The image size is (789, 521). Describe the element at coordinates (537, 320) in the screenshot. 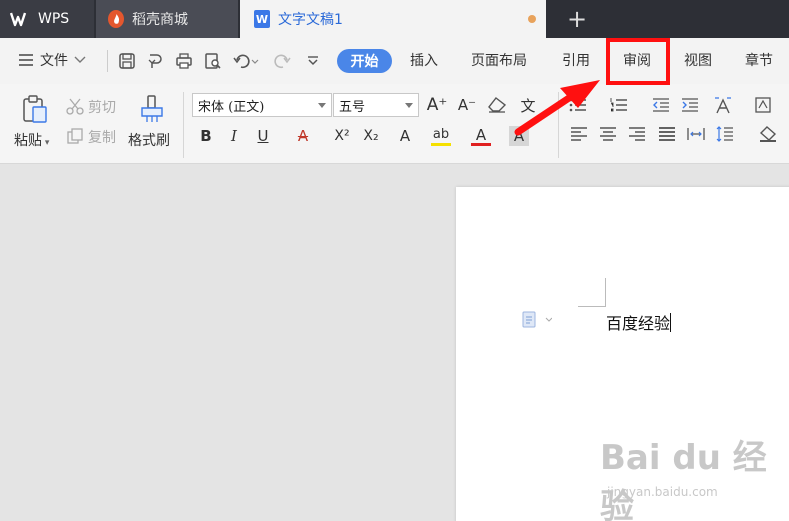

I see `paragraph-layout-icon` at that location.